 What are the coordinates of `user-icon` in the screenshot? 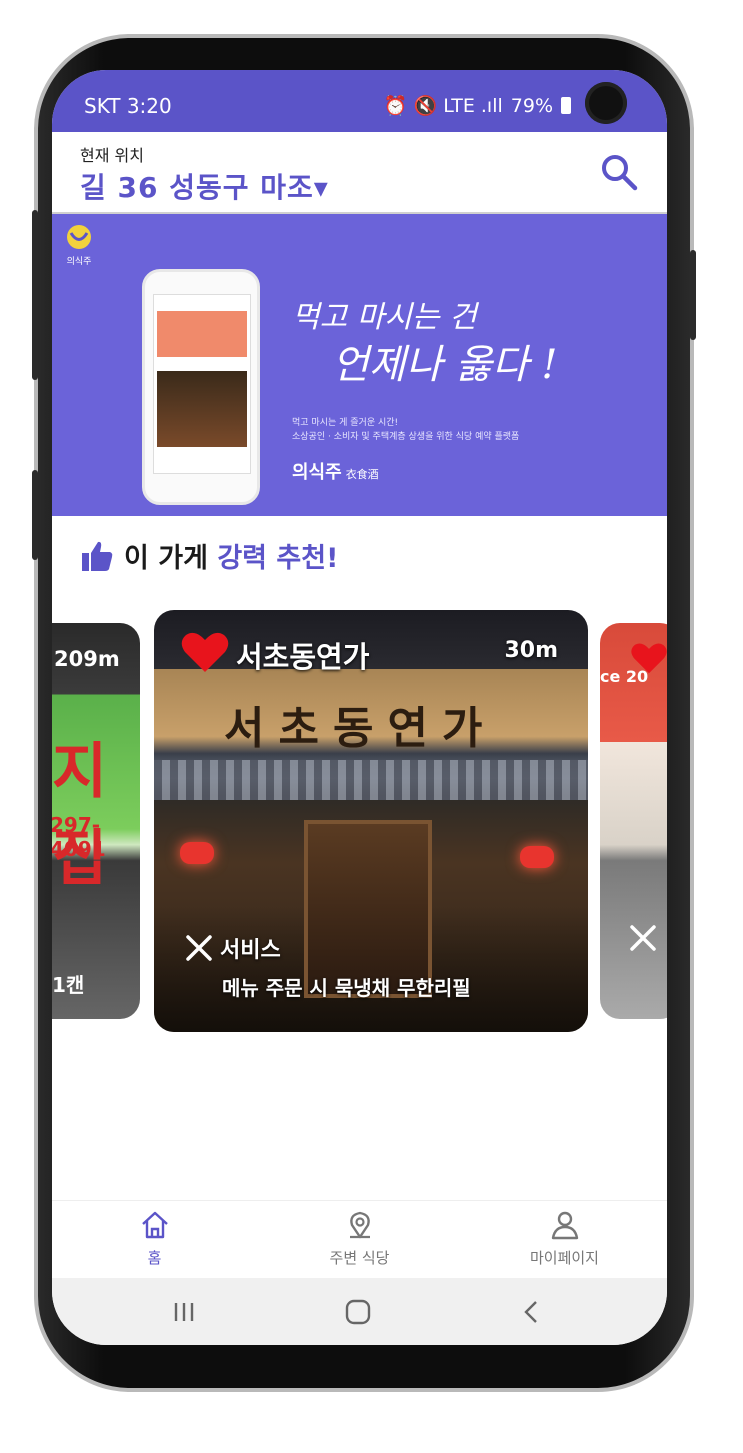 It's located at (564, 1225).